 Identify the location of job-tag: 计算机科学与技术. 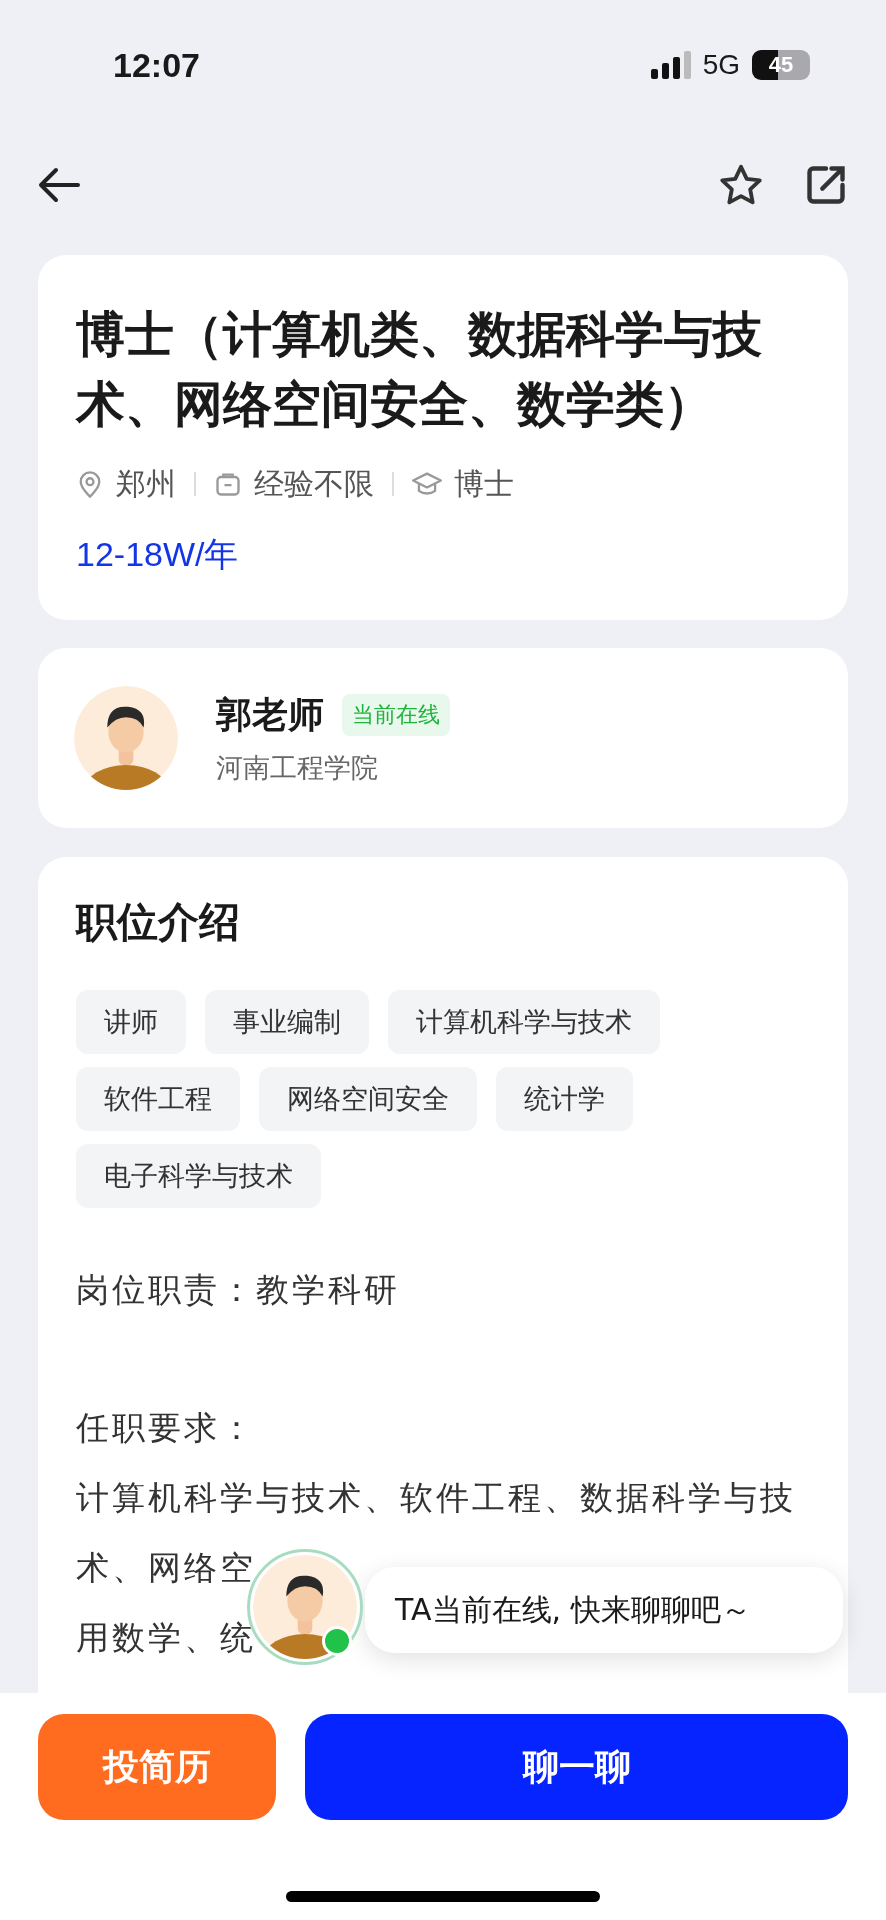
(524, 1022).